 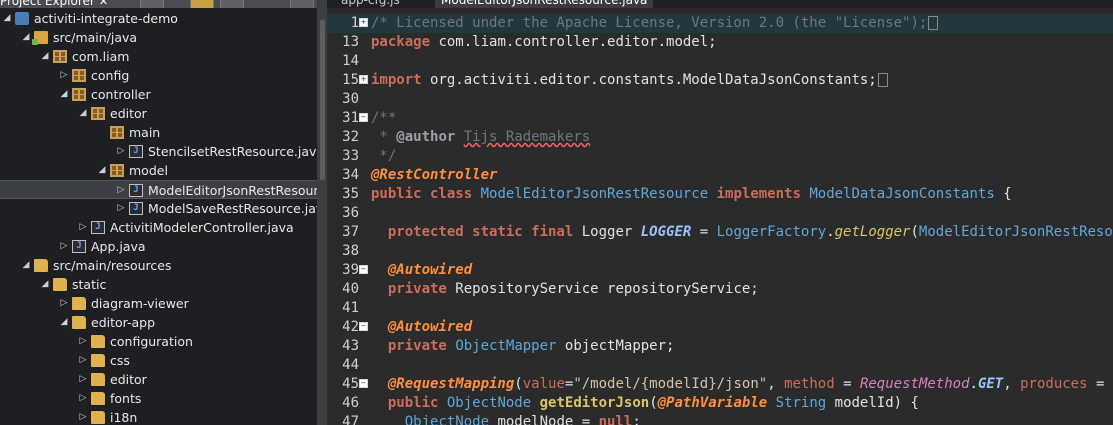 I want to click on line-number: 43, so click(x=350, y=346).